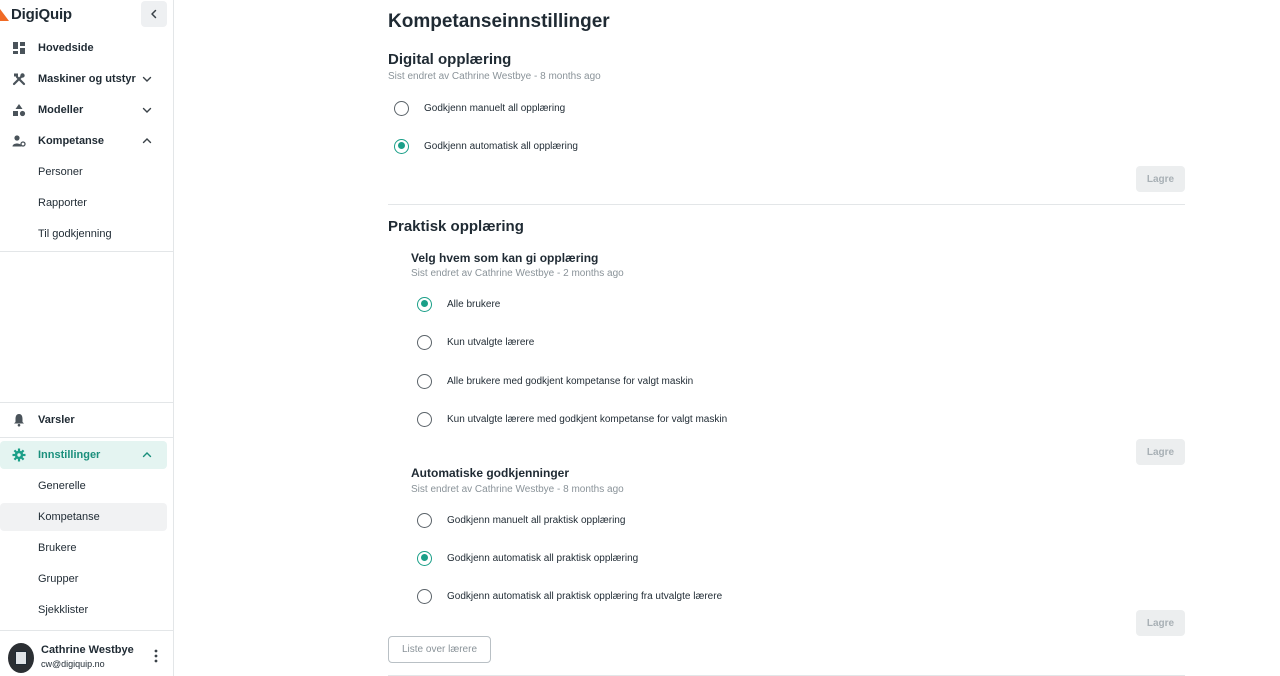 This screenshot has height=676, width=1280. Describe the element at coordinates (1160, 623) in the screenshot. I see `save-button-auto: Lagre` at that location.